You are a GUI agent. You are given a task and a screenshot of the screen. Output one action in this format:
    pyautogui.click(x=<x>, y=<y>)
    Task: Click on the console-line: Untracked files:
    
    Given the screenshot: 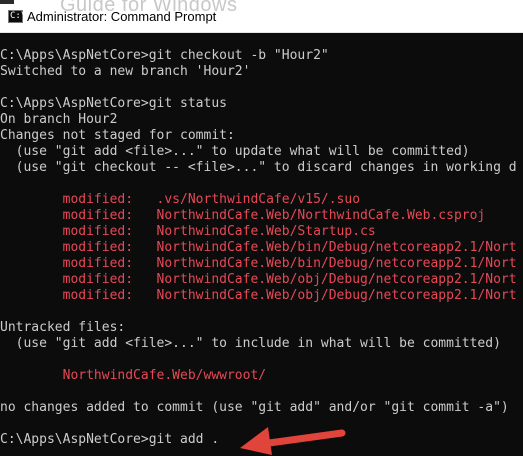 What is the action you would take?
    pyautogui.click(x=63, y=327)
    